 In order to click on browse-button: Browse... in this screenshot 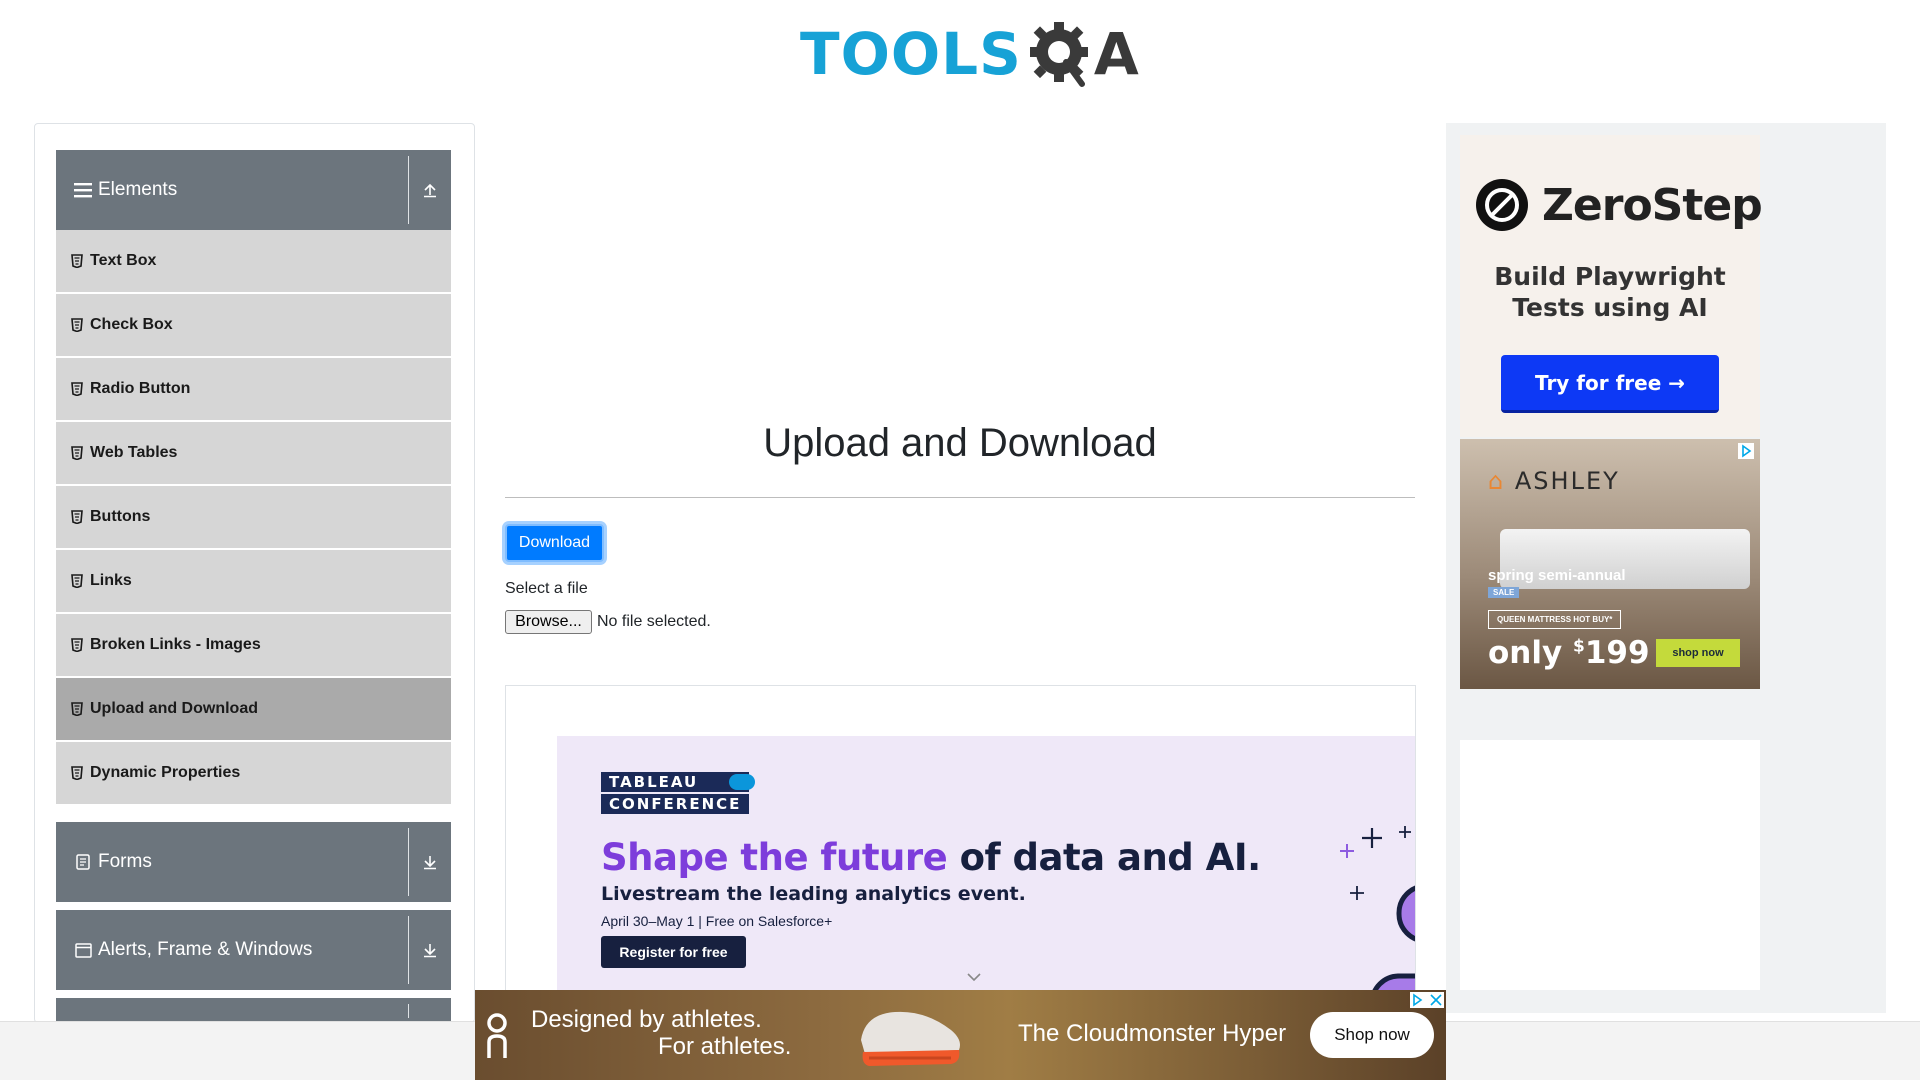, I will do `click(548, 622)`.